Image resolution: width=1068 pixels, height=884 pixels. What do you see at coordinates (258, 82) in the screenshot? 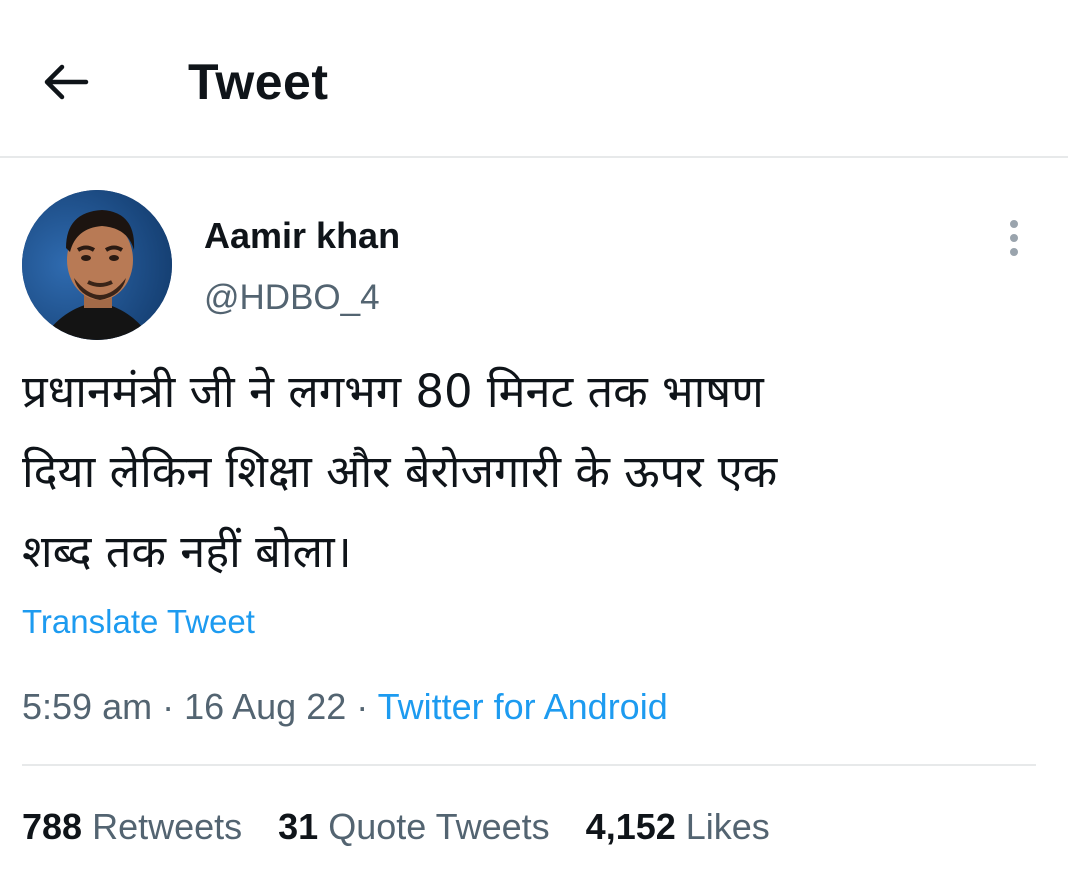
I see `page-title: Tweet` at bounding box center [258, 82].